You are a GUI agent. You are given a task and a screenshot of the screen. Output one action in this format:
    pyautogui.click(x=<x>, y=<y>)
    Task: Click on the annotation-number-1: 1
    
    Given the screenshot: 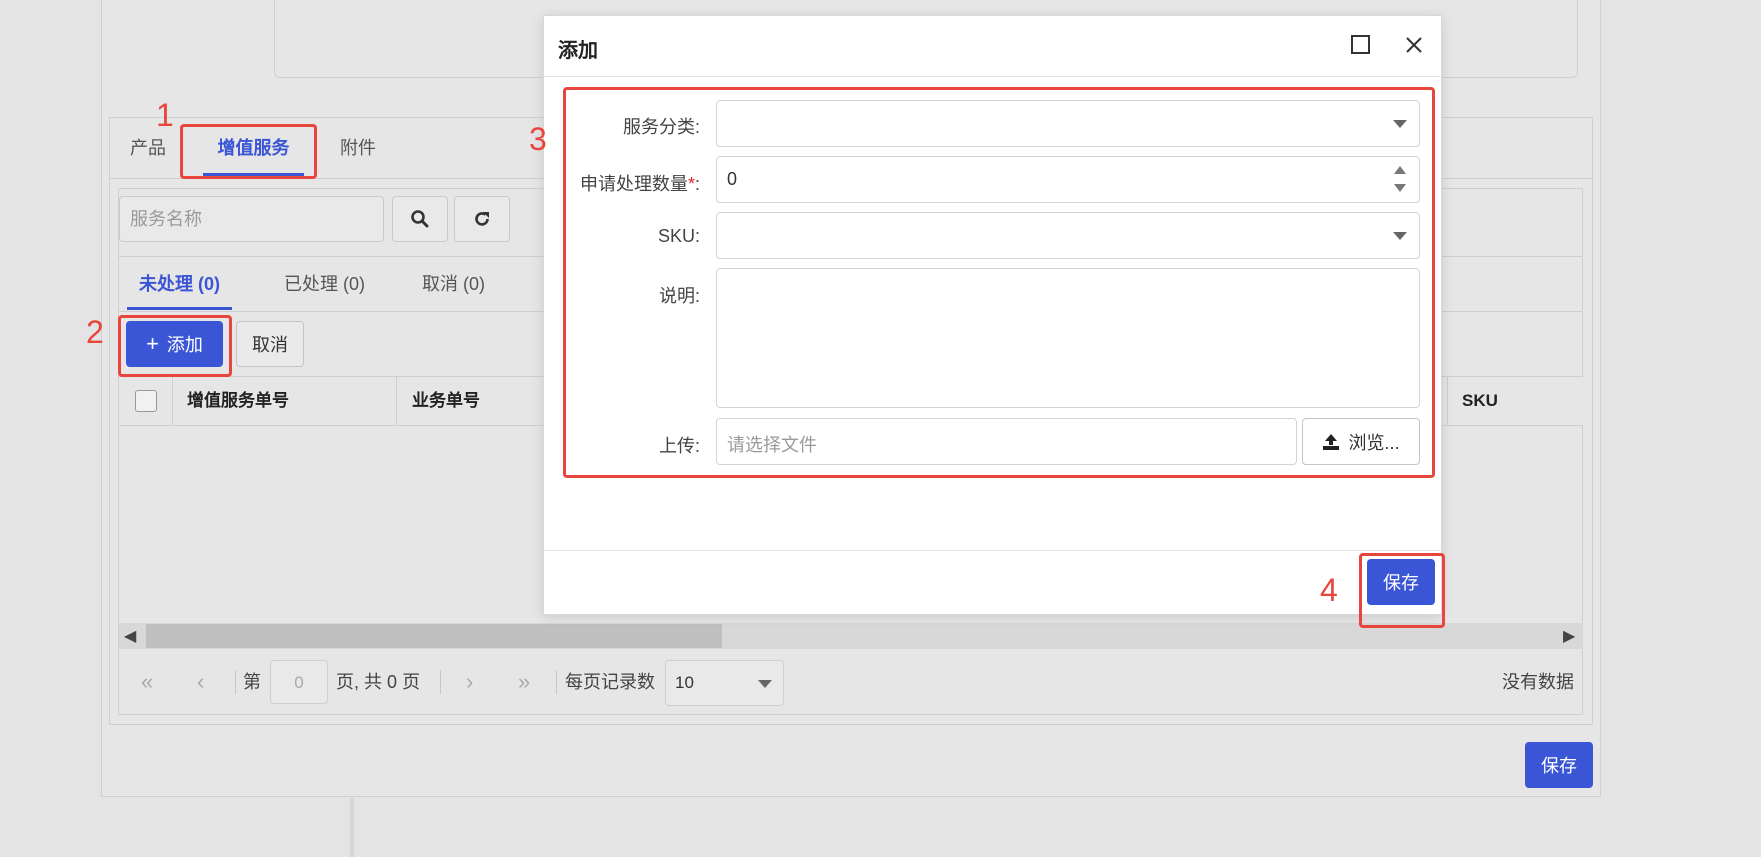 What is the action you would take?
    pyautogui.click(x=165, y=115)
    